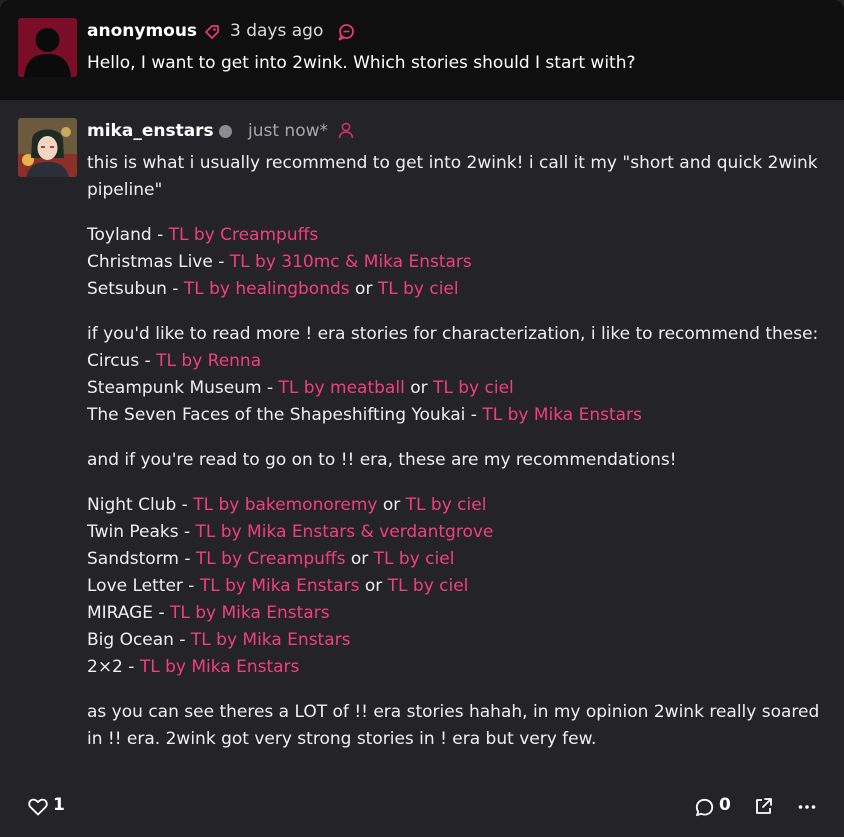 Image resolution: width=844 pixels, height=837 pixels. Describe the element at coordinates (140, 505) in the screenshot. I see `story-title: Night Club -` at that location.